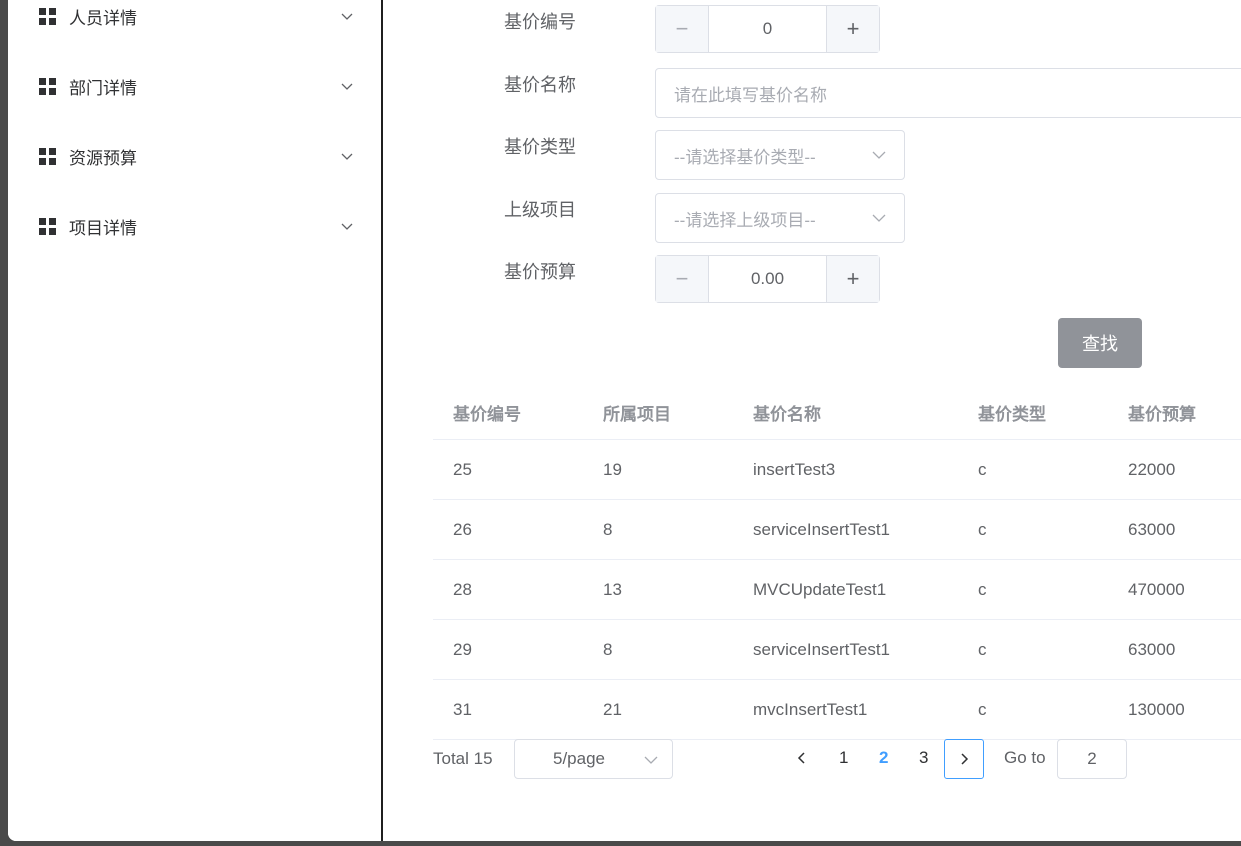  I want to click on sidebar-item-resource-budget: 资源预算, so click(194, 156).